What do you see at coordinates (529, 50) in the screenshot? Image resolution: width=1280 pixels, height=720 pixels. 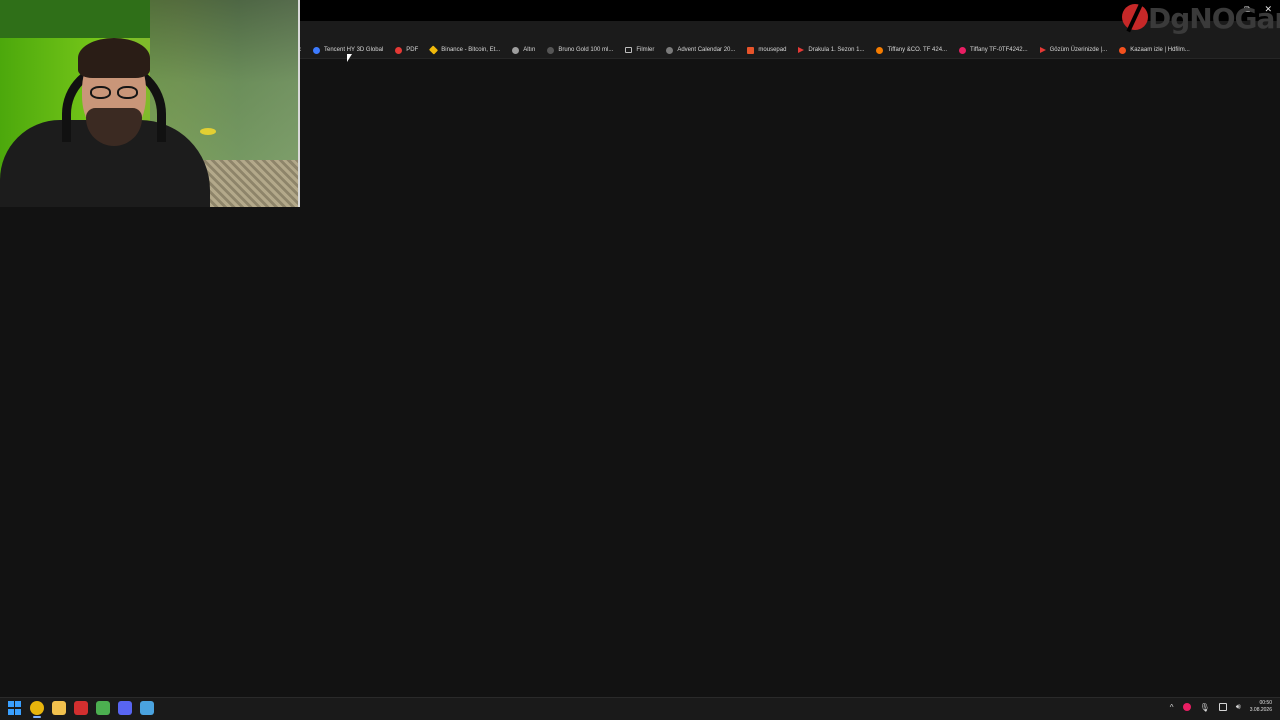 I see `bookmark-label: Altın` at bounding box center [529, 50].